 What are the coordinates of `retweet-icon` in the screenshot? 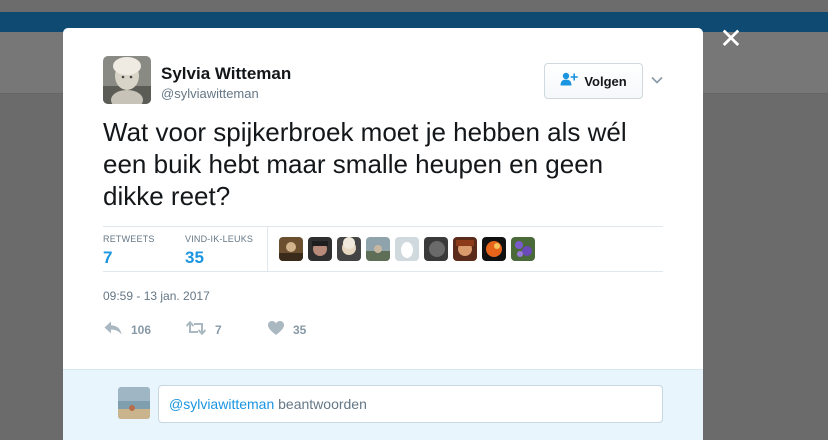 It's located at (196, 330).